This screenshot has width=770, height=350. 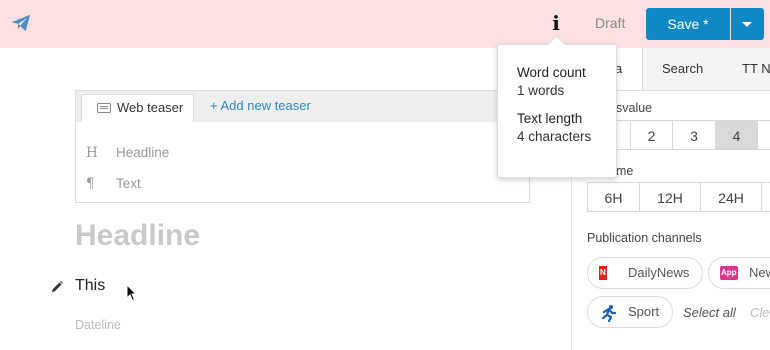 What do you see at coordinates (92, 153) in the screenshot?
I see `heading-icon: H` at bounding box center [92, 153].